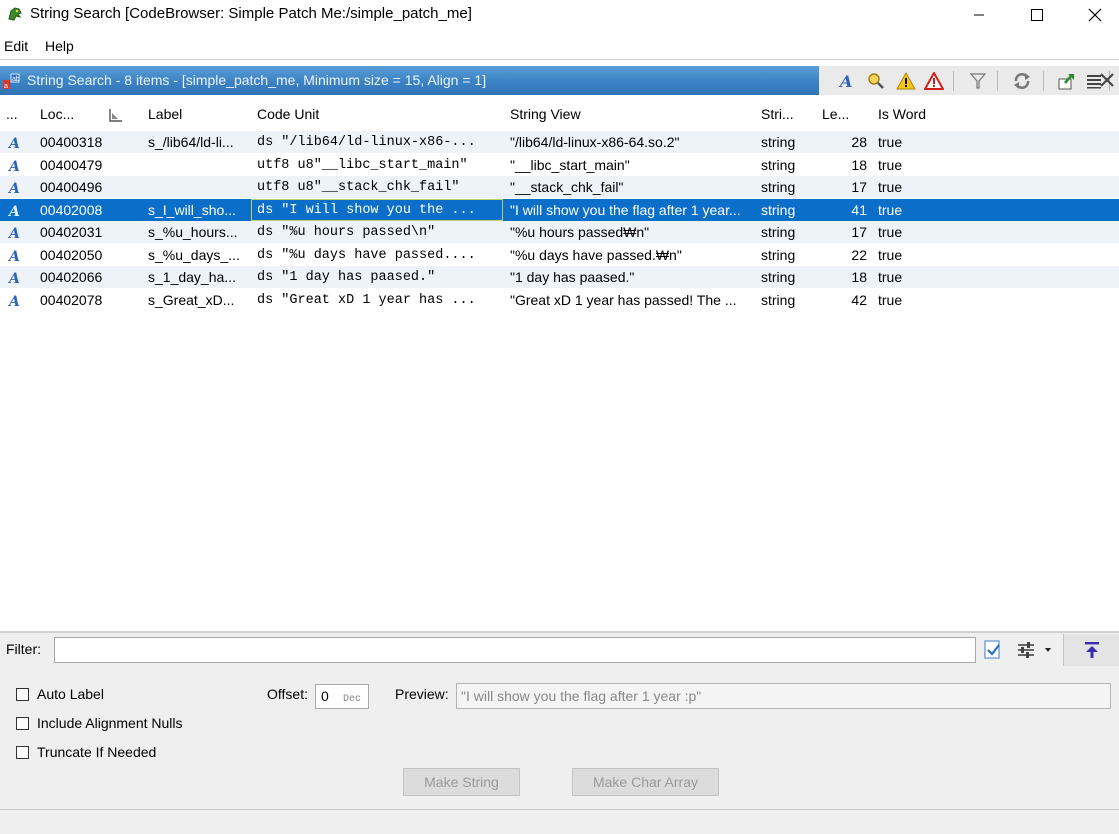 The height and width of the screenshot is (834, 1119). What do you see at coordinates (570, 165) in the screenshot?
I see `cell-string-view: "__libc_start_main"` at bounding box center [570, 165].